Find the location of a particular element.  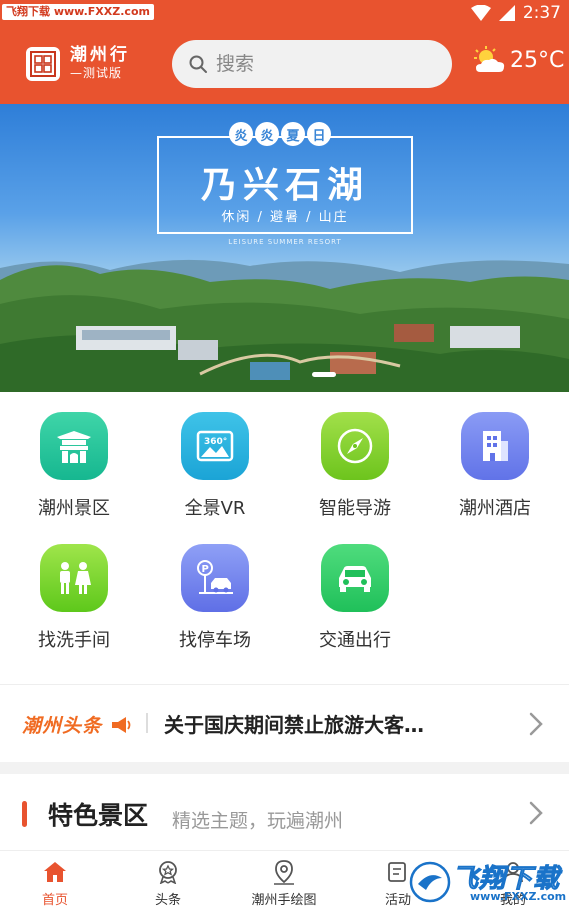

grid-item-transport: 交通出行 is located at coordinates (355, 604).